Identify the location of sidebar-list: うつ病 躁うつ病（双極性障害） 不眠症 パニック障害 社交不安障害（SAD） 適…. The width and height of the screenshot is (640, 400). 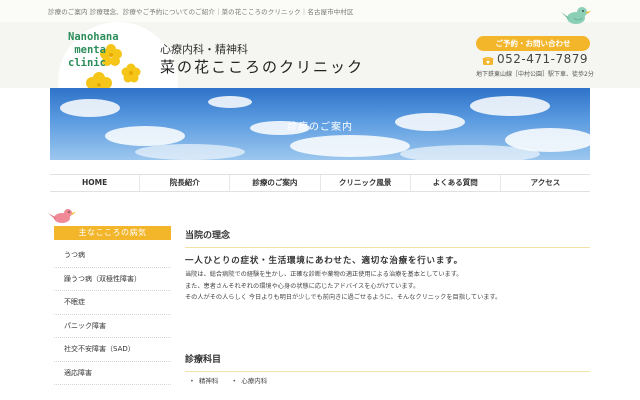
(112, 314).